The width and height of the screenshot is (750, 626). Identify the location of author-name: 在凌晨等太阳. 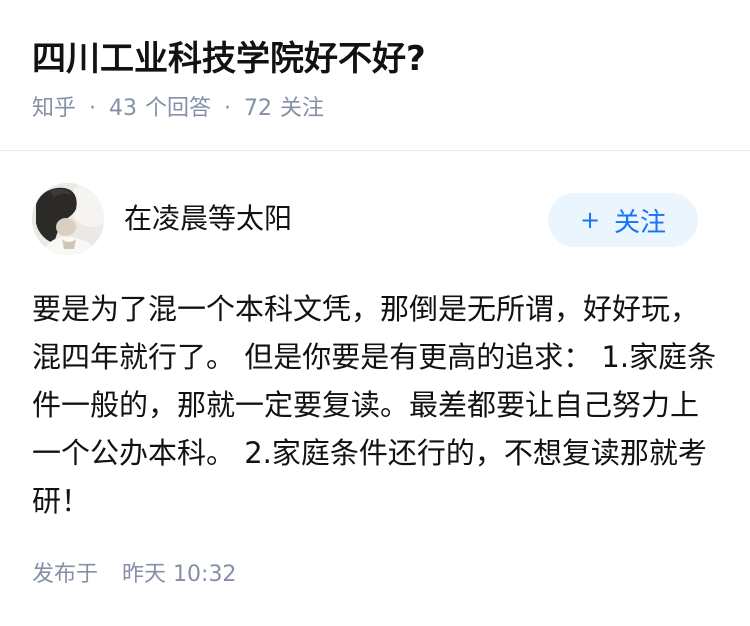
(208, 219).